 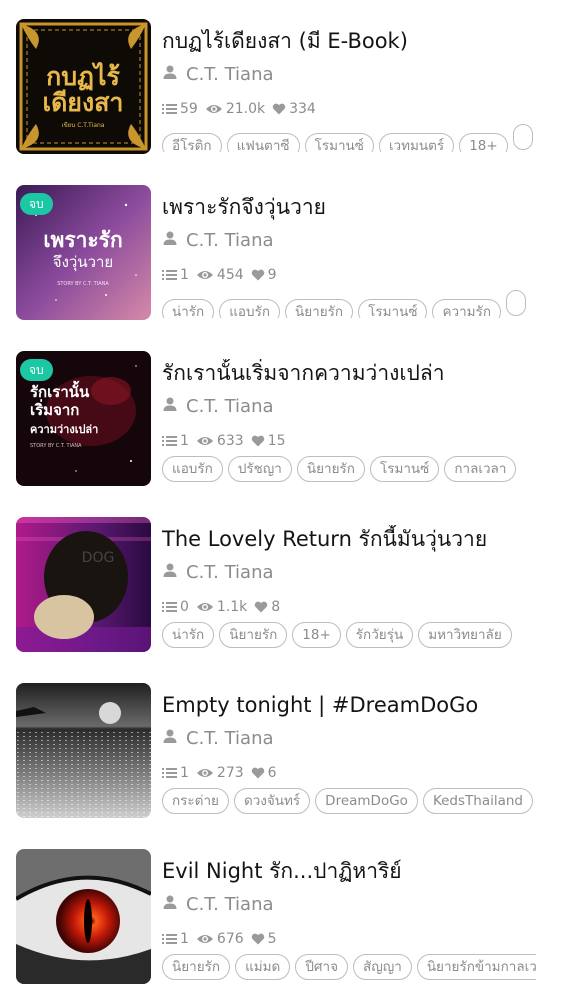 I want to click on tag: นิยายรักข้ามกาลเวลา, so click(x=476, y=967).